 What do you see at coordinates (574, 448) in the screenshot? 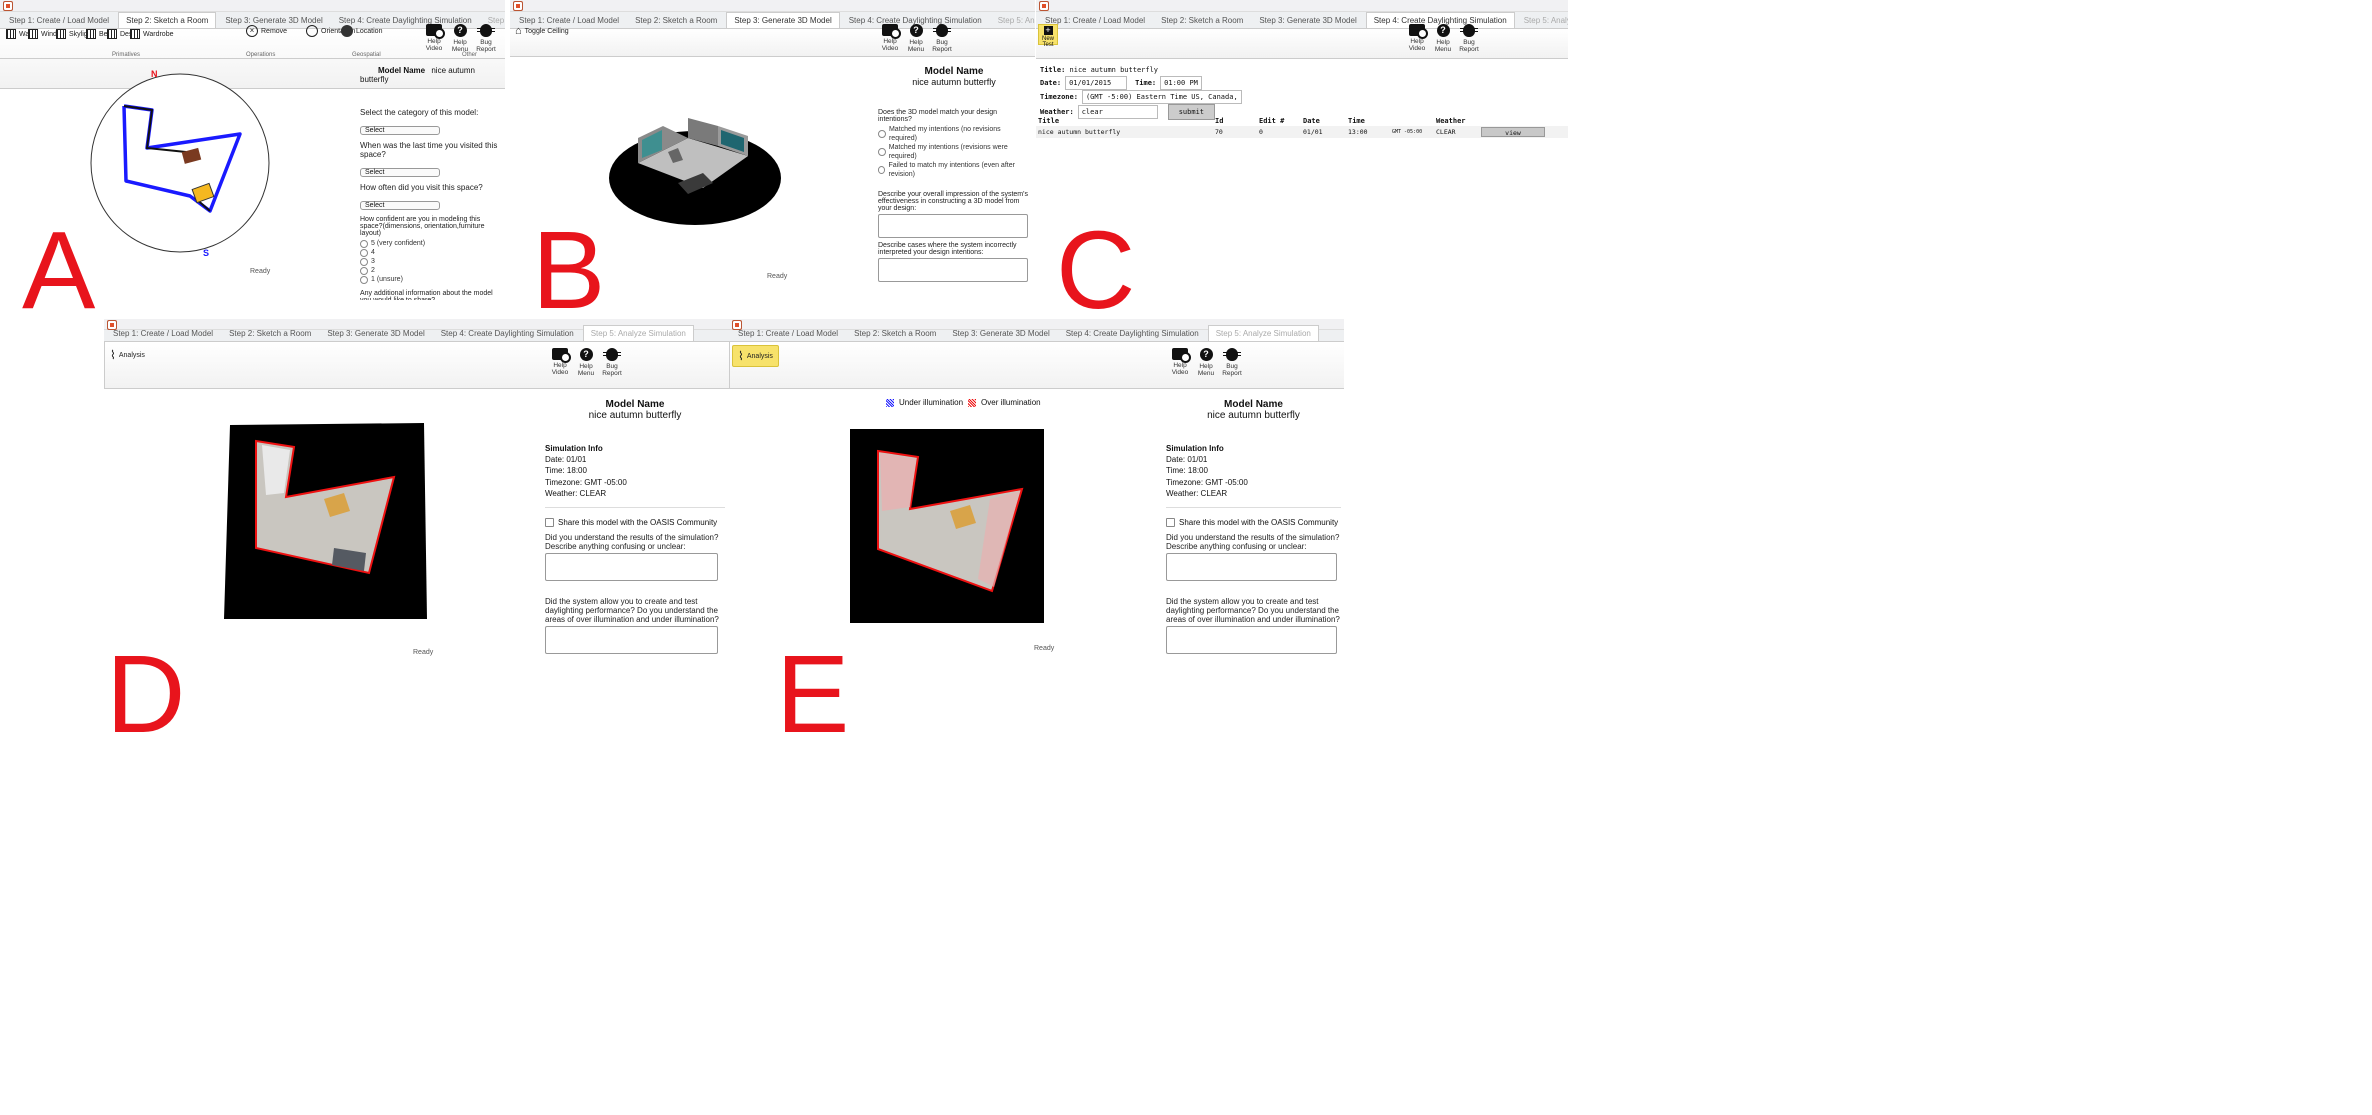
I see `simulation-info-title: Simulation Info` at bounding box center [574, 448].